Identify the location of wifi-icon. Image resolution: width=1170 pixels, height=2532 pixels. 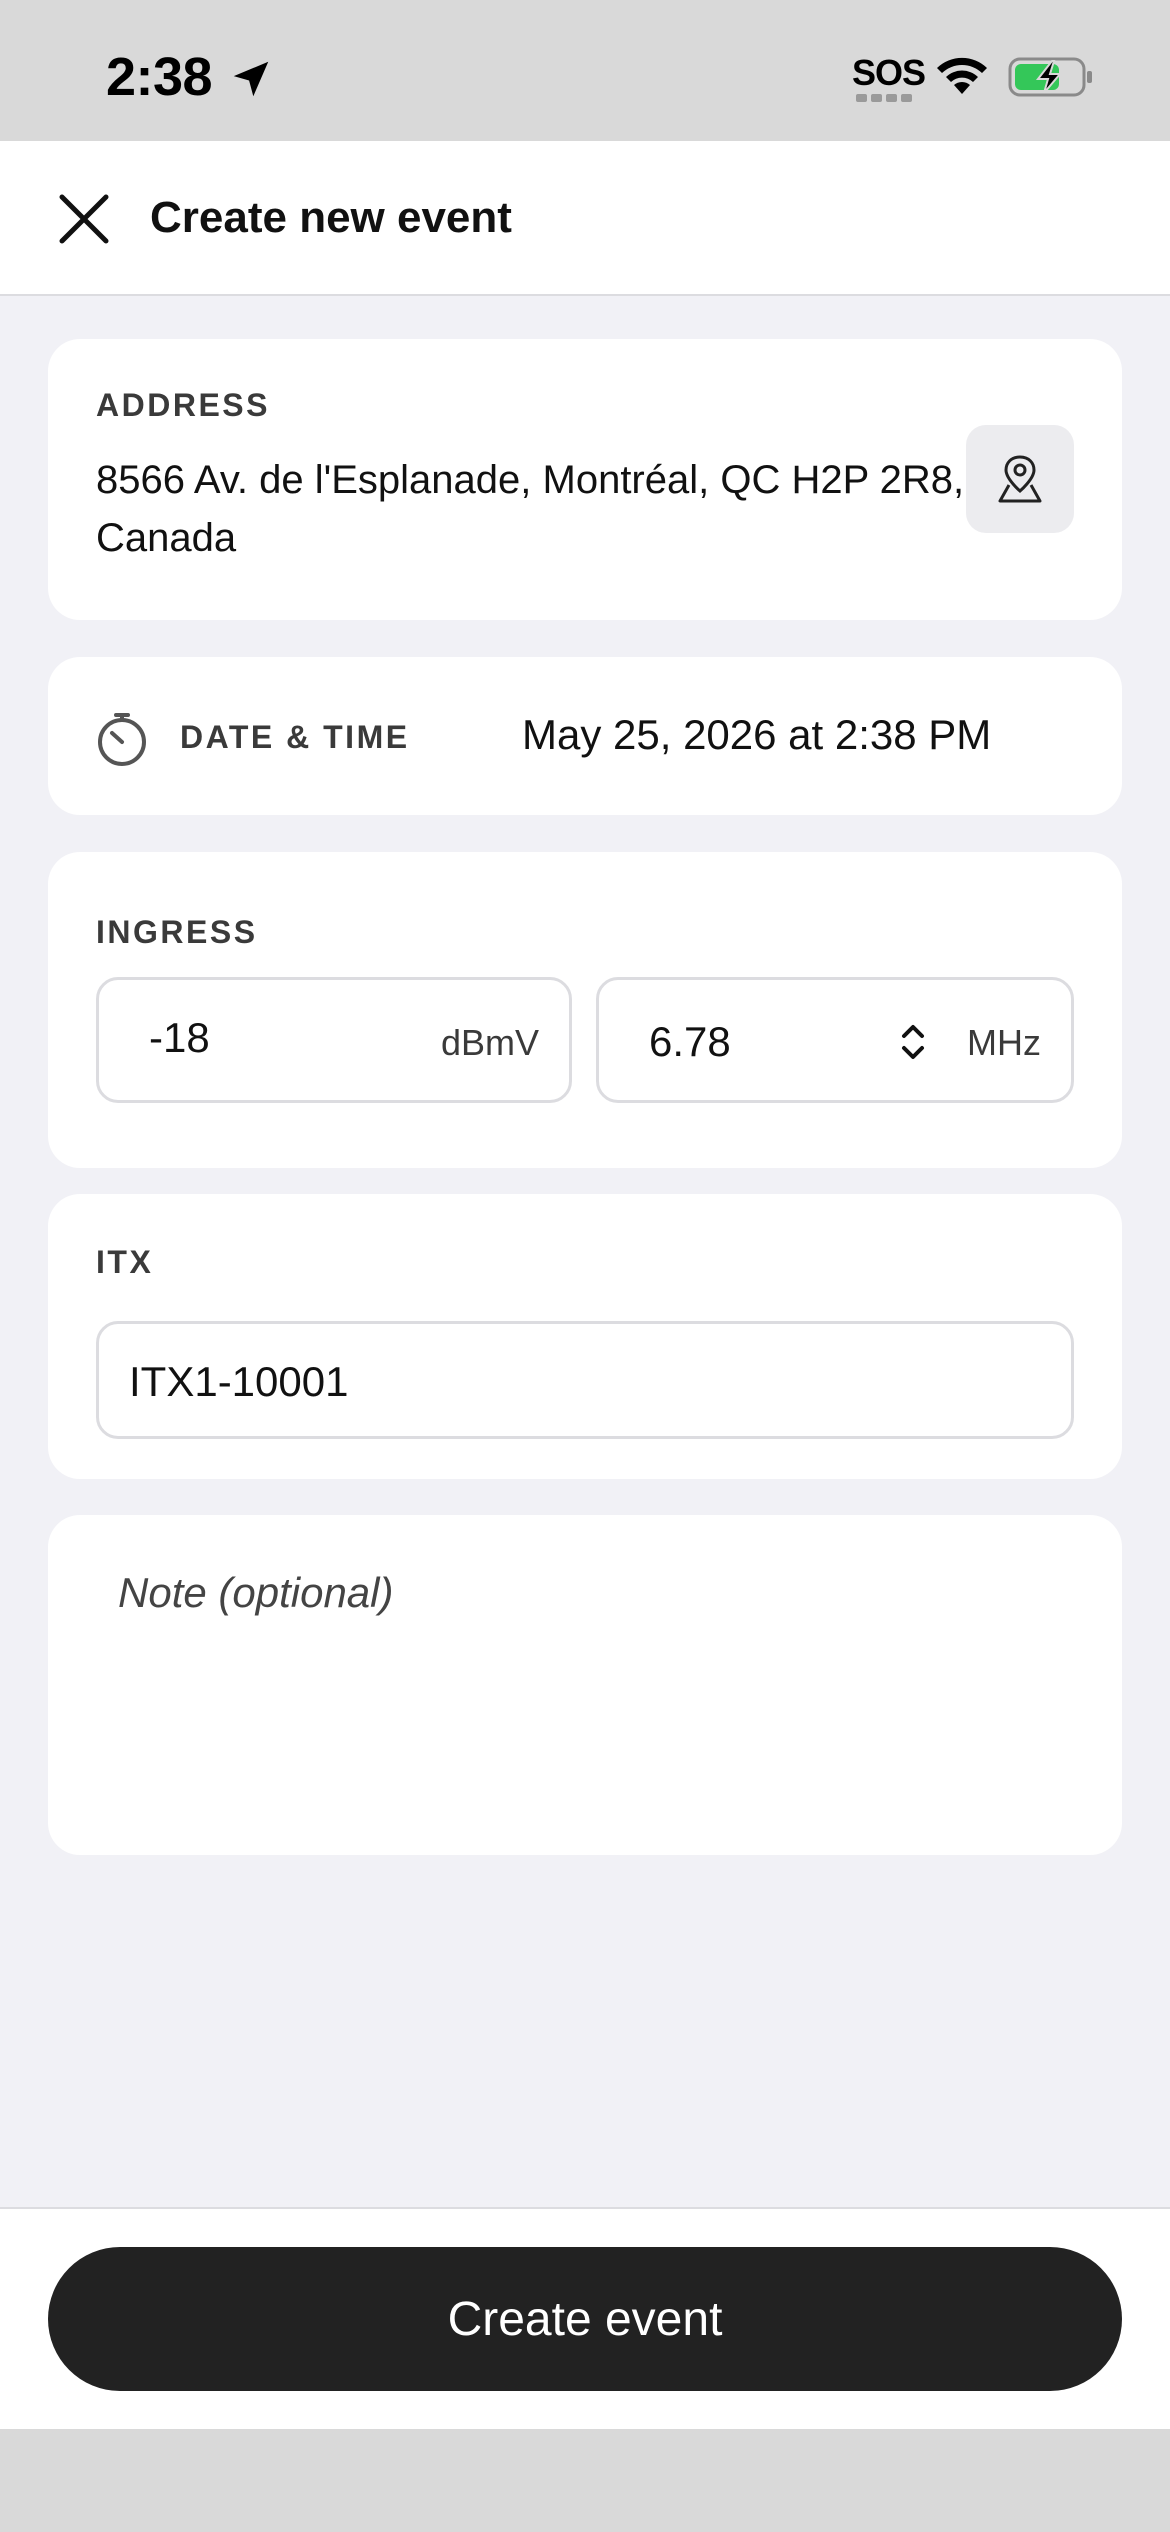
(962, 75).